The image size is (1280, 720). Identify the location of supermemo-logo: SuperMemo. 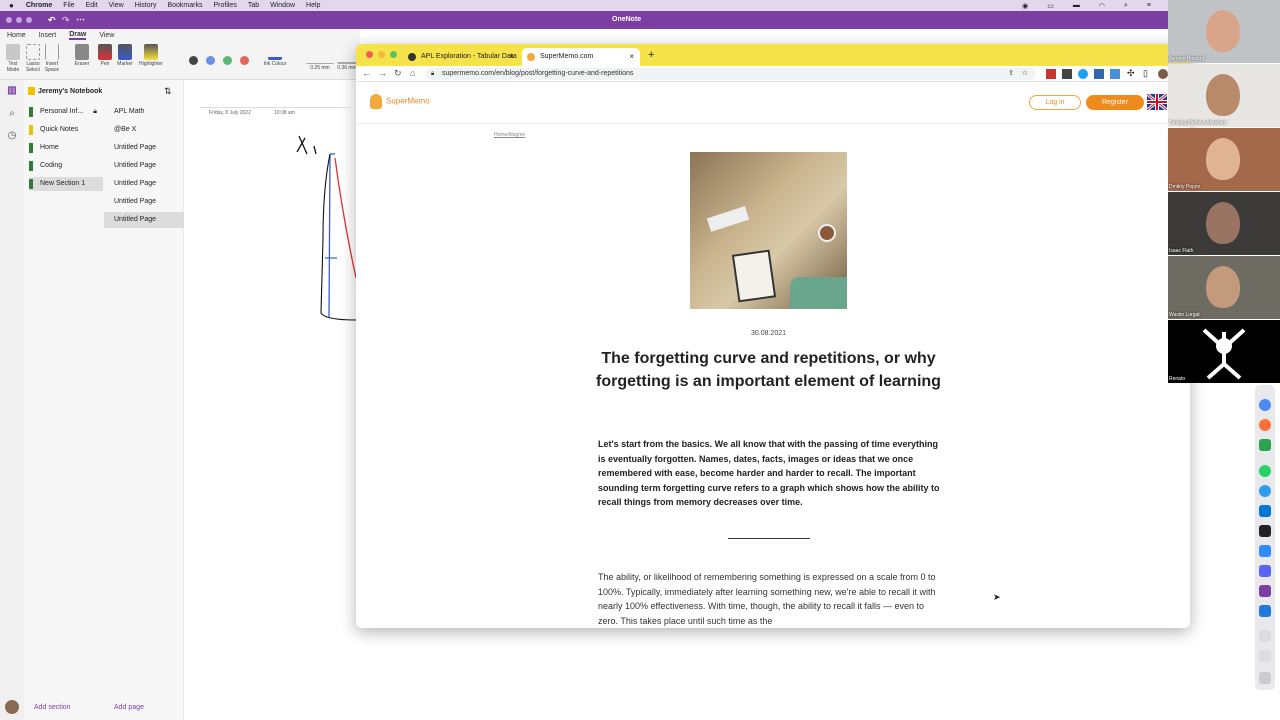
(400, 101).